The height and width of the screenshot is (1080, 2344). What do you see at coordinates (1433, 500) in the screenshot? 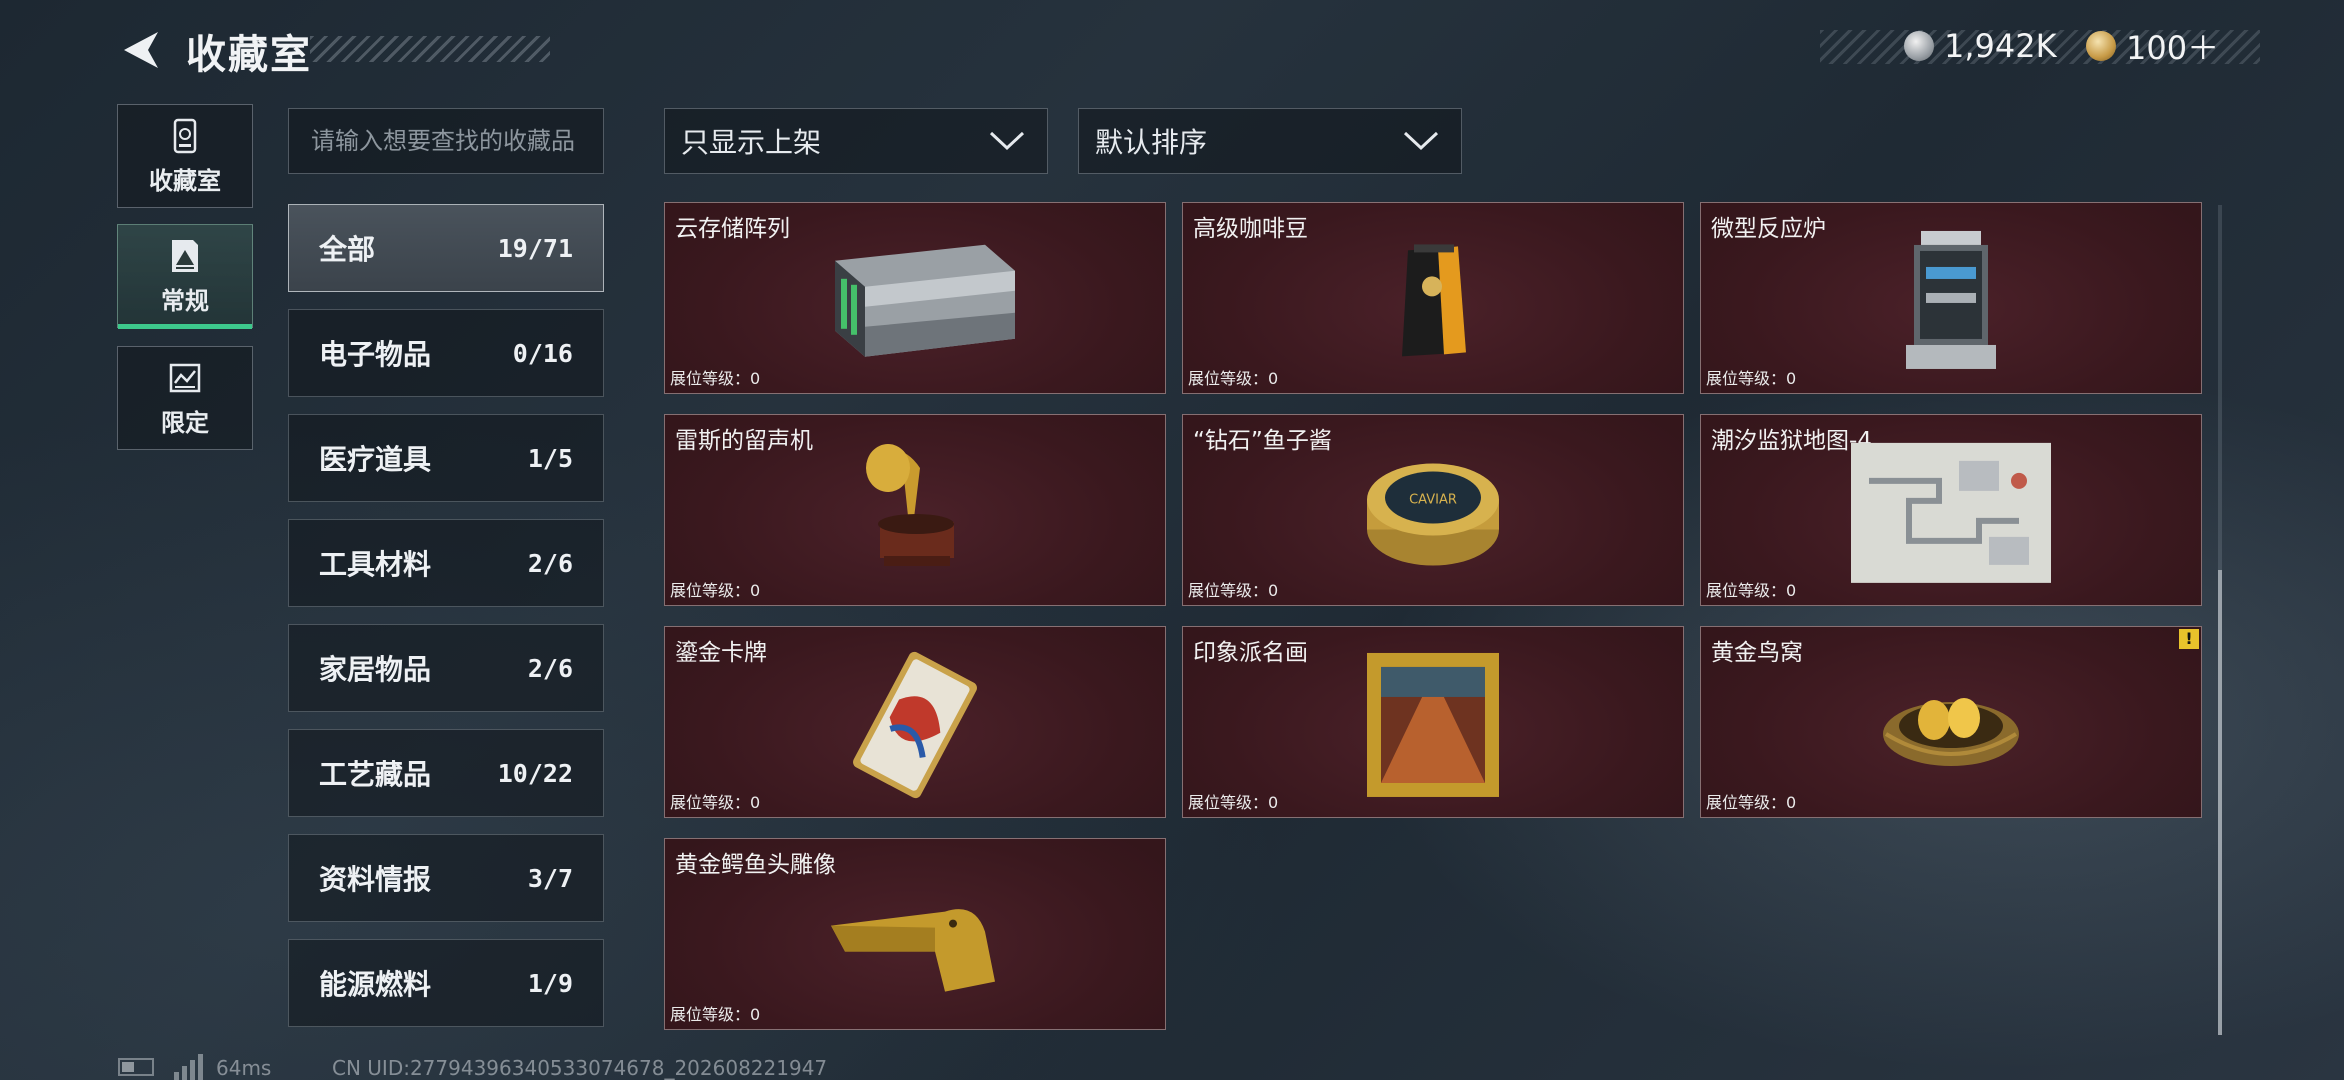
I see `svg-text: CAVIAR` at bounding box center [1433, 500].